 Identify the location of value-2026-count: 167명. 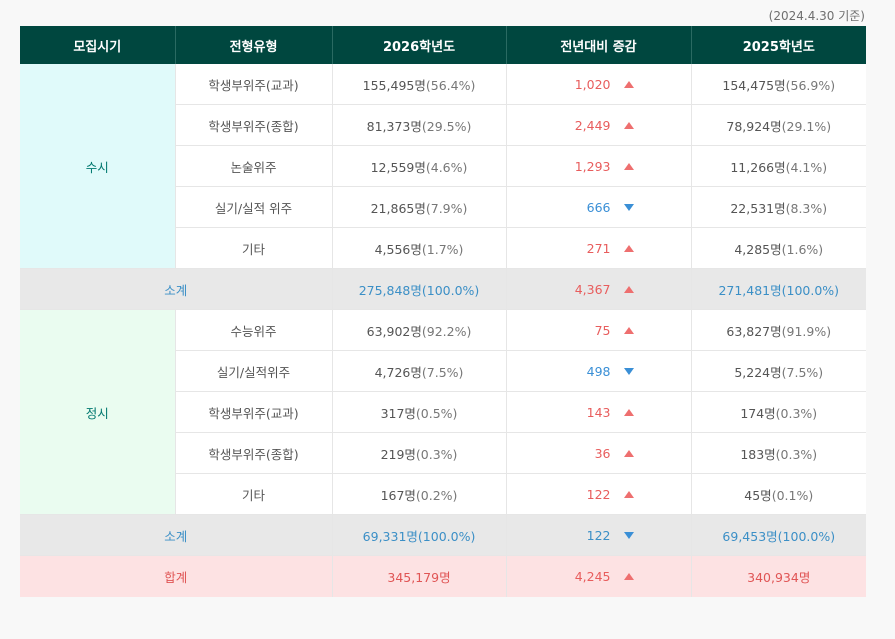
(398, 495).